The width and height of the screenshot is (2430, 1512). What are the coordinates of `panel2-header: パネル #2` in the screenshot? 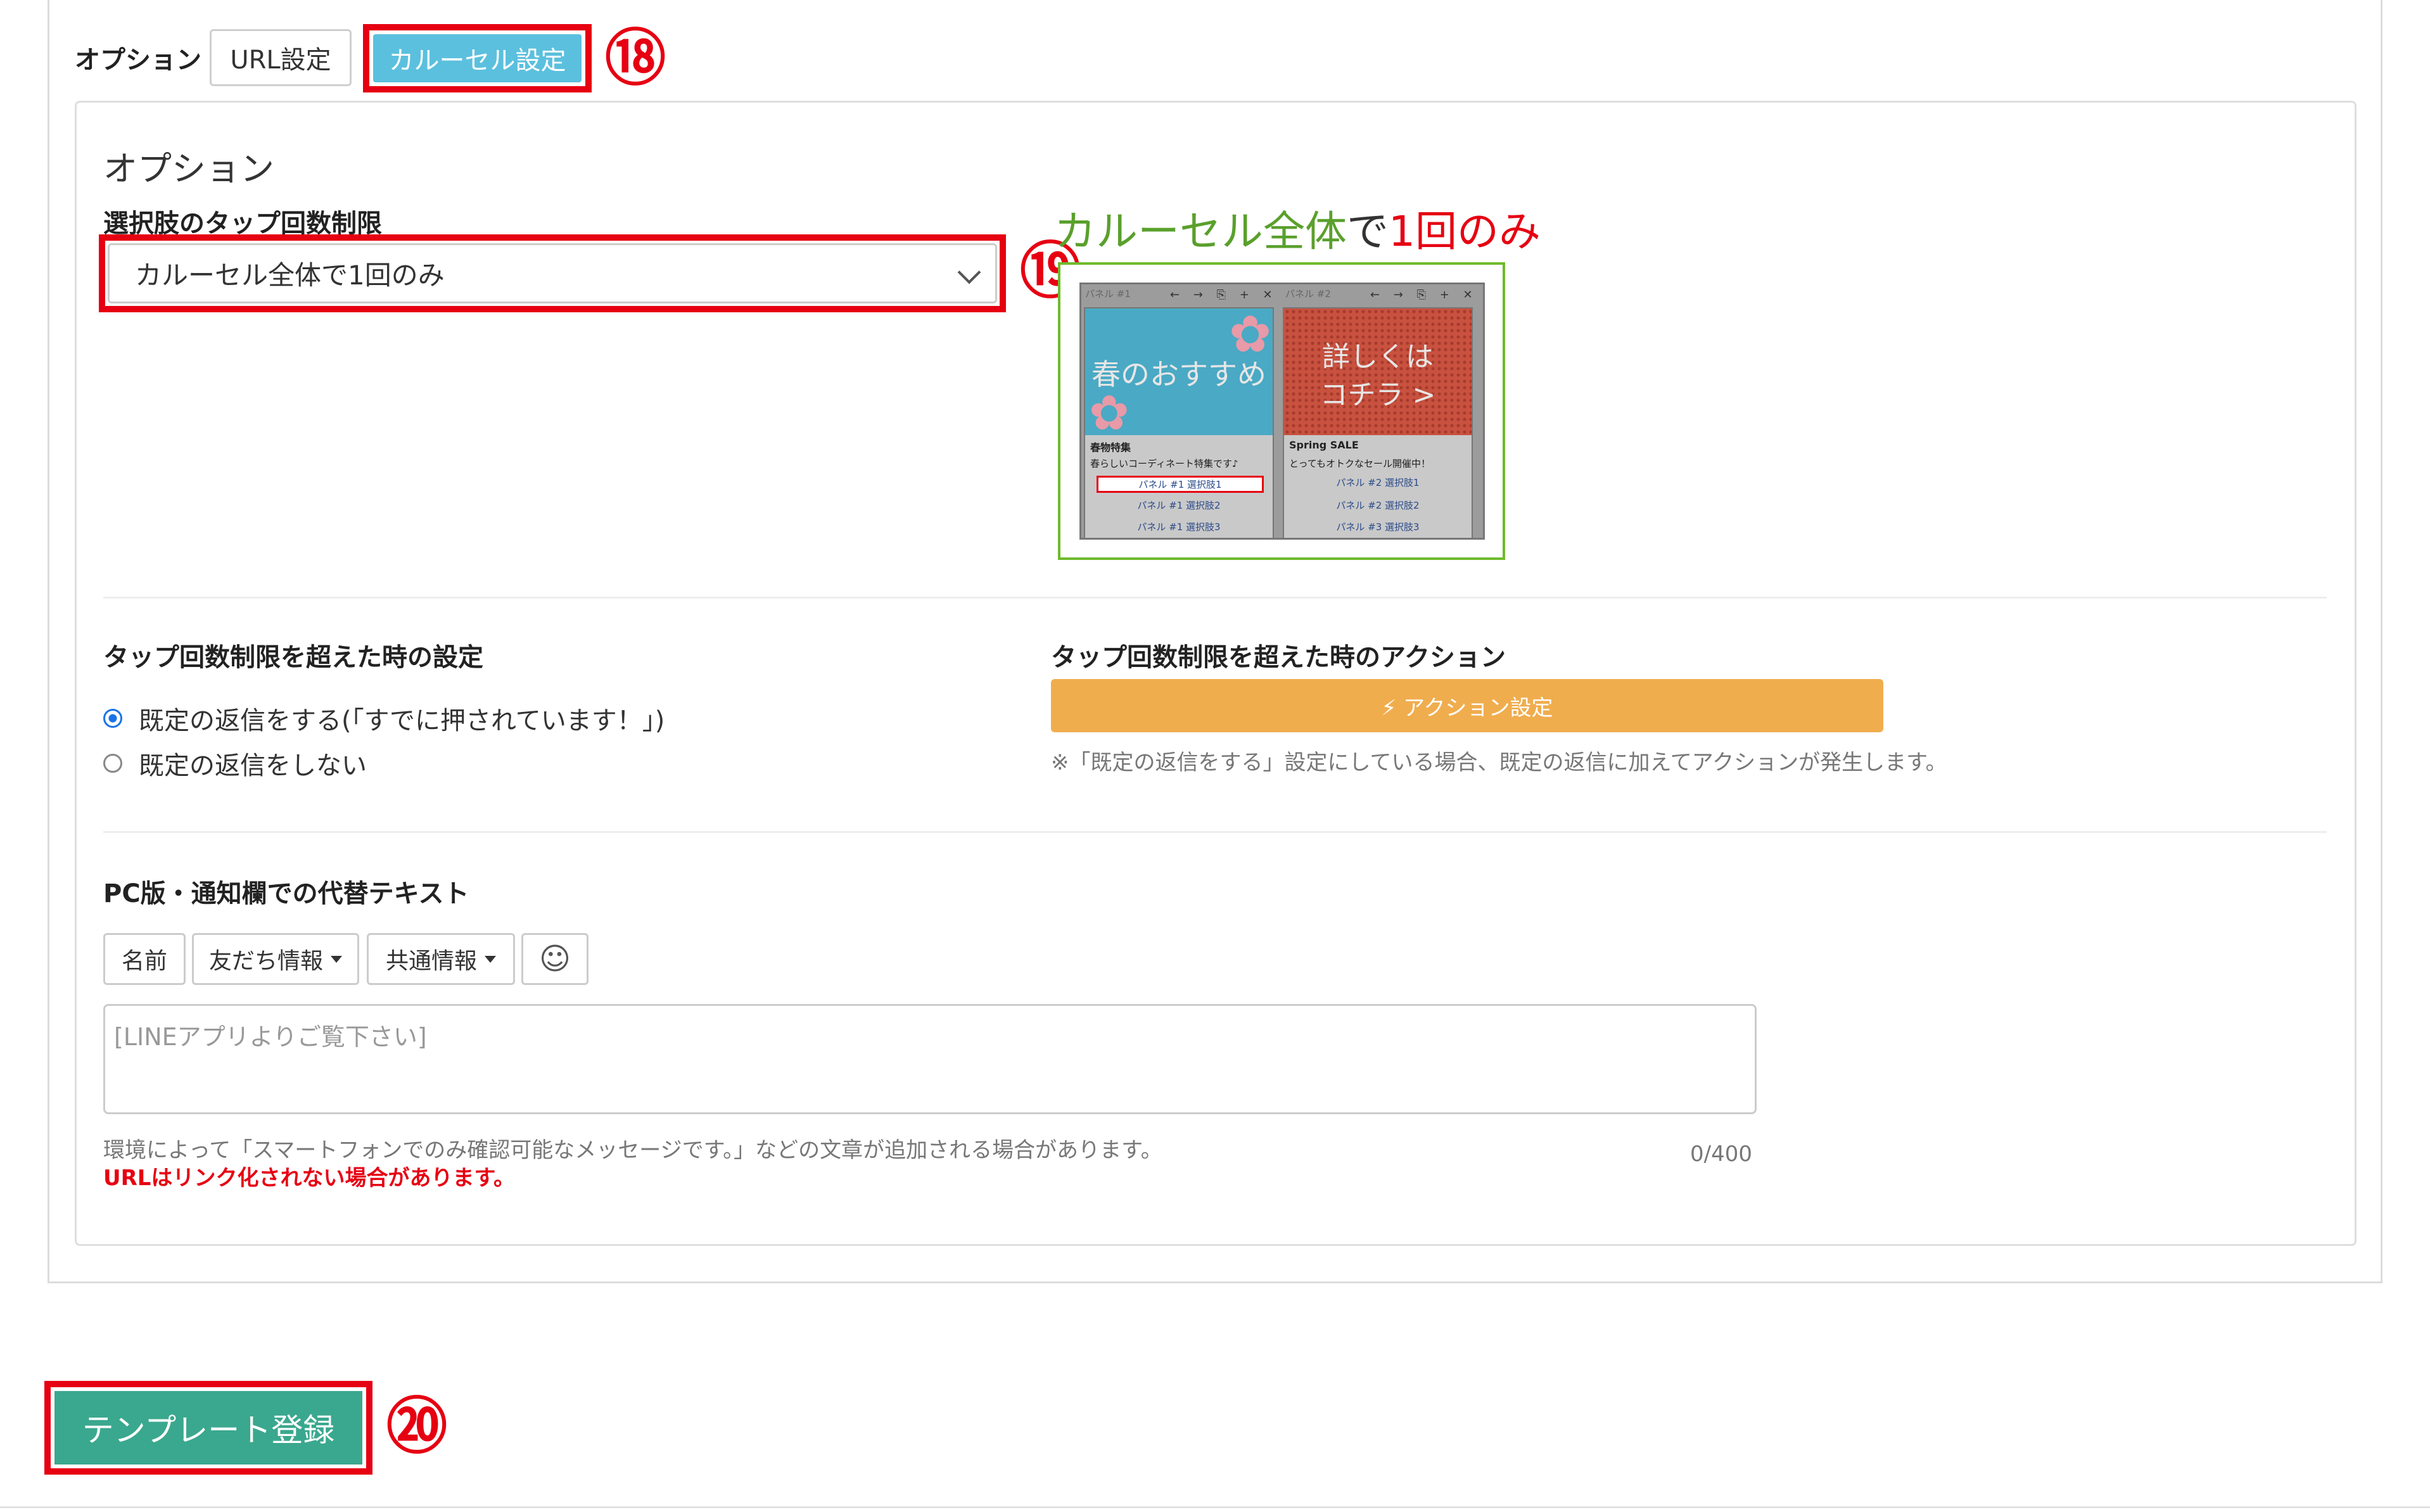 It's located at (1308, 294).